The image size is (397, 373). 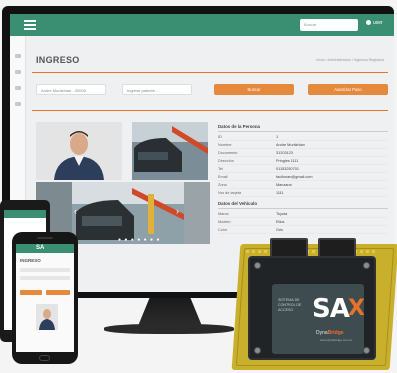 What do you see at coordinates (378, 23) in the screenshot?
I see `user-label: user` at bounding box center [378, 23].